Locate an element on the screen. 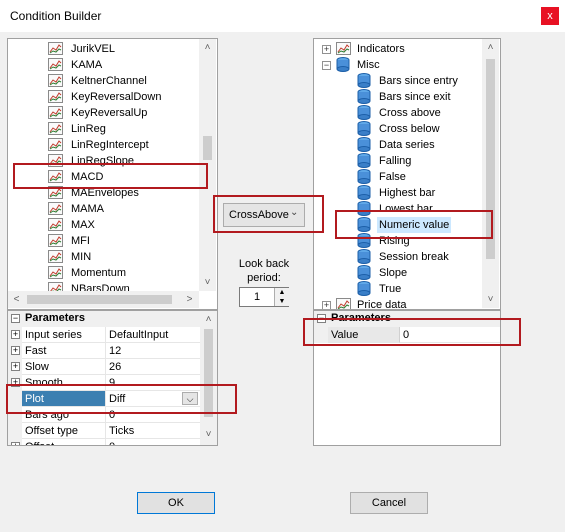 The height and width of the screenshot is (532, 565). tree-node-label: Indicators is located at coordinates (381, 49).